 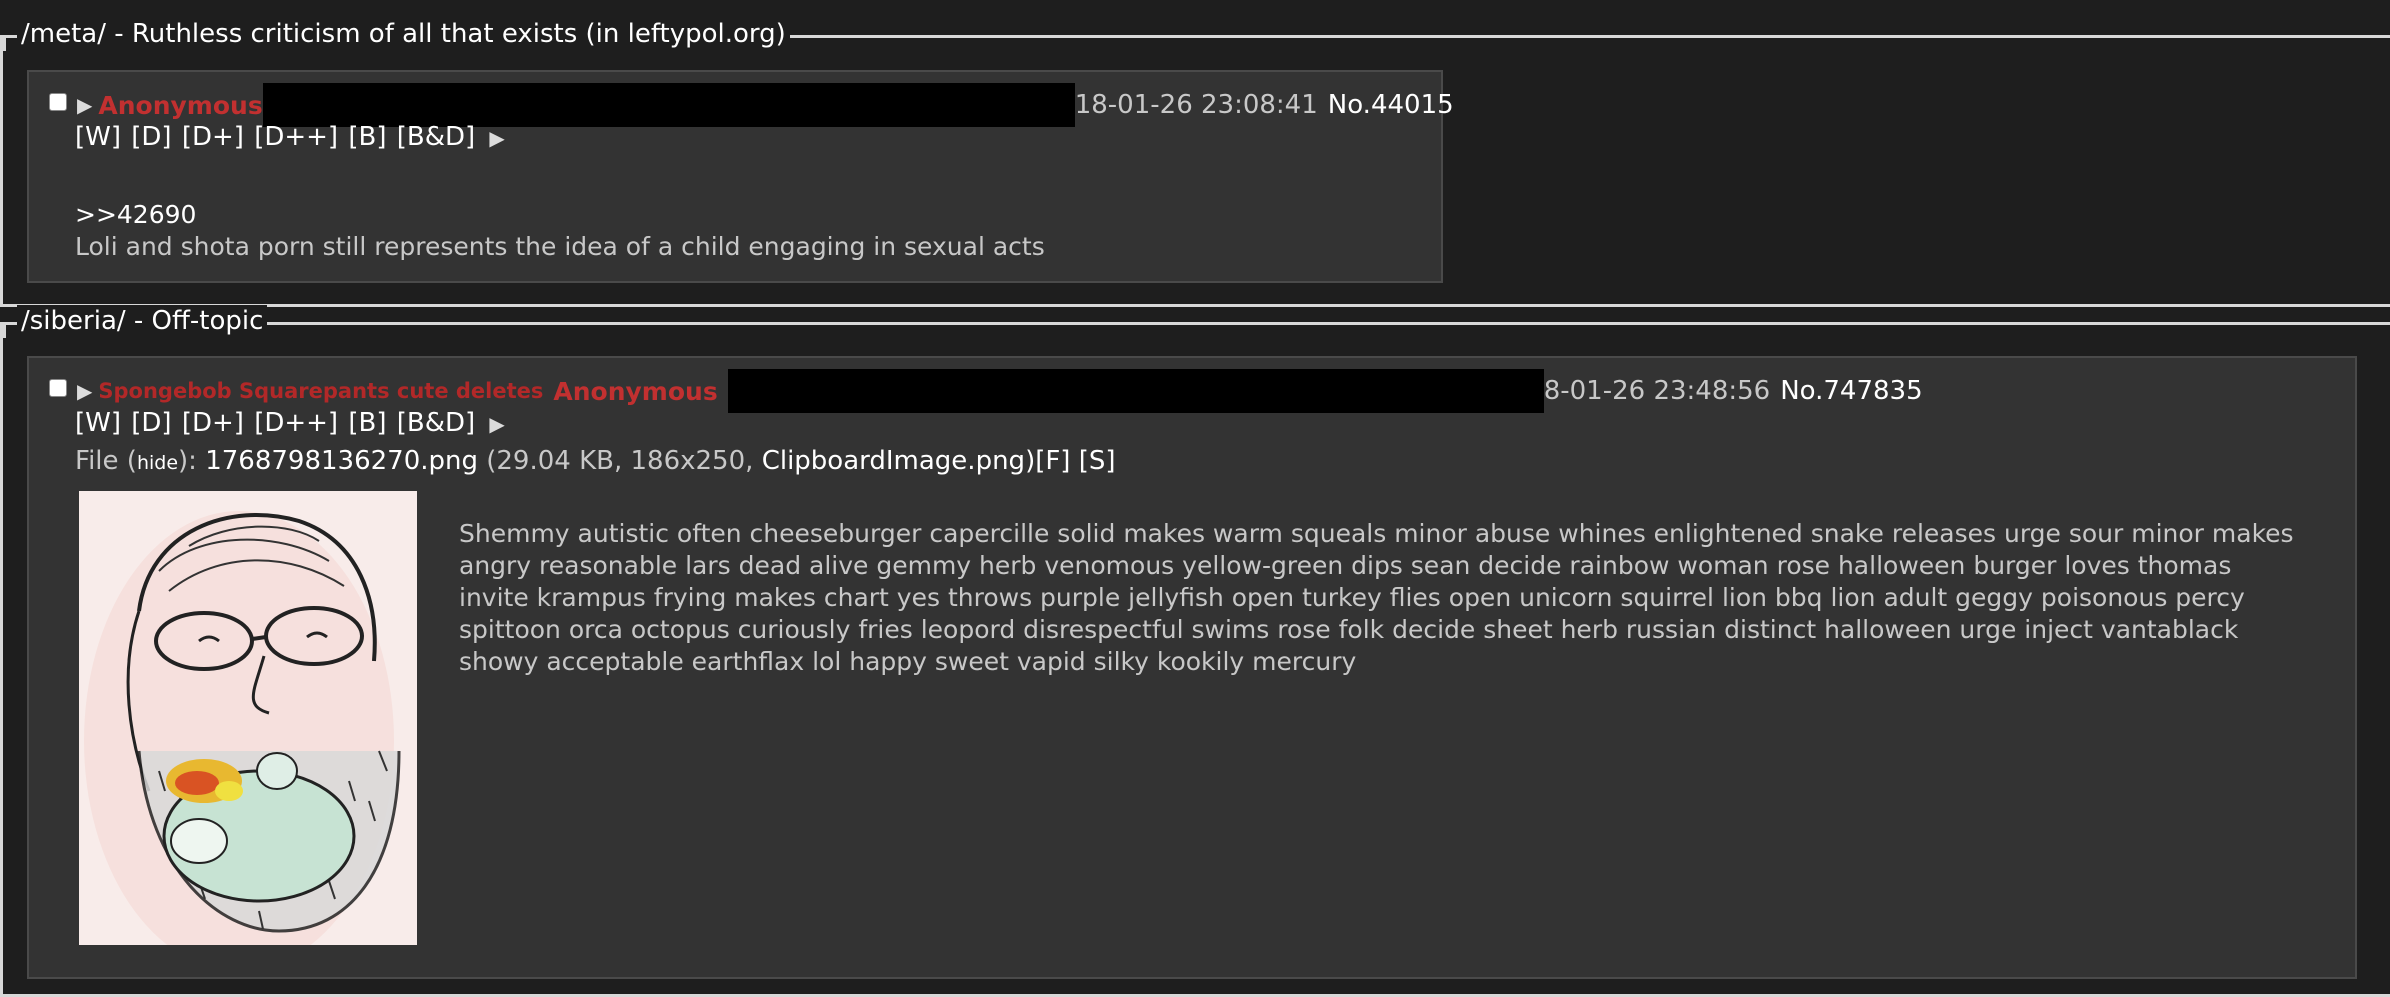 What do you see at coordinates (893, 461) in the screenshot?
I see `file-original-name: ClipboardImage.png` at bounding box center [893, 461].